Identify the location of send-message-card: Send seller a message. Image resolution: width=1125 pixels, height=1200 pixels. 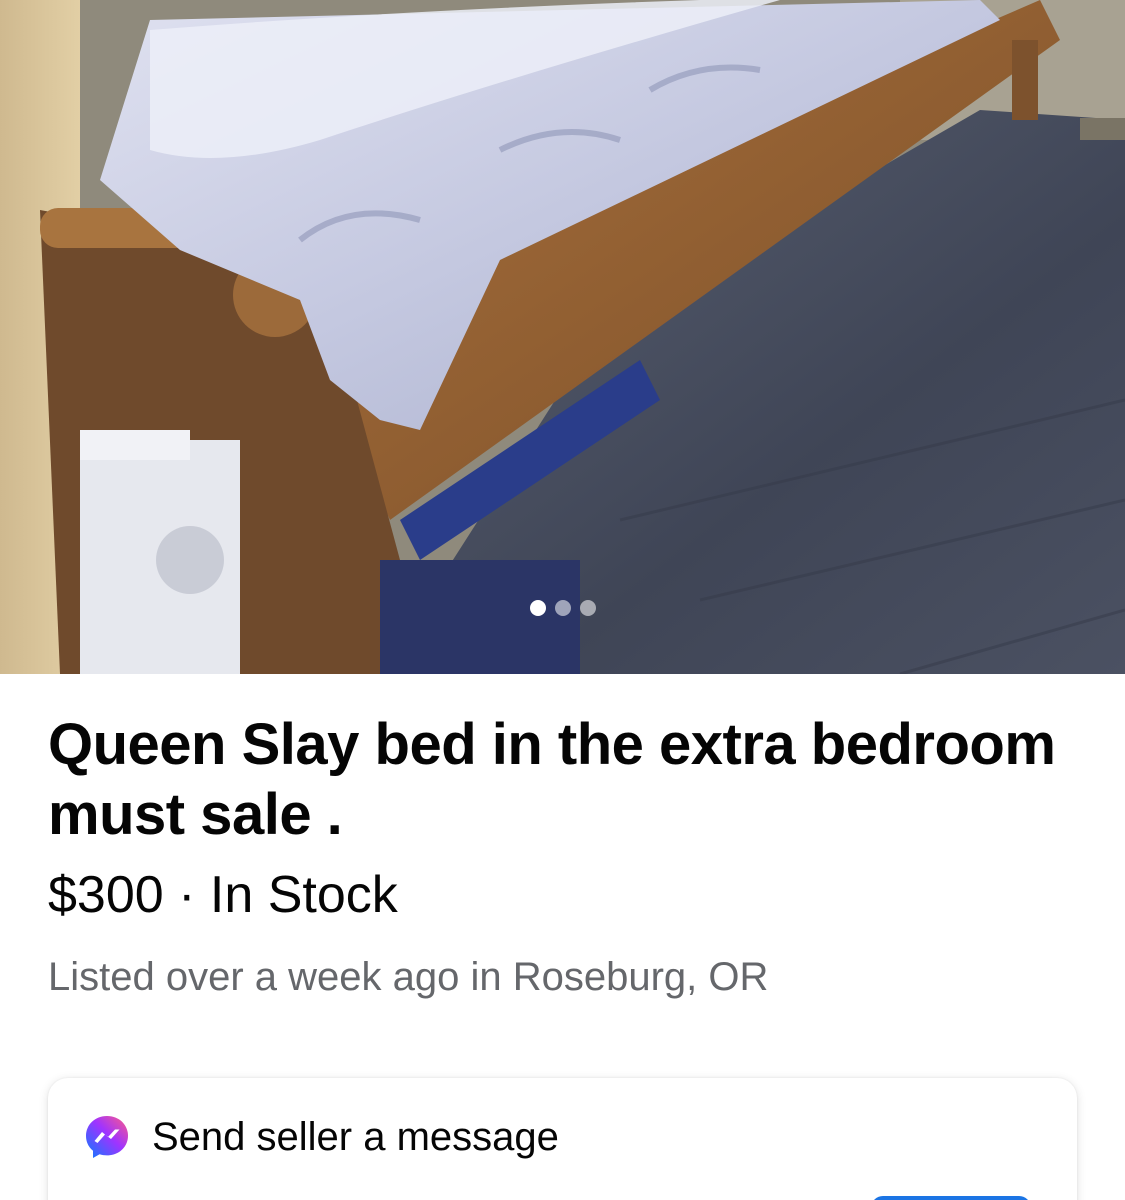
(562, 1139).